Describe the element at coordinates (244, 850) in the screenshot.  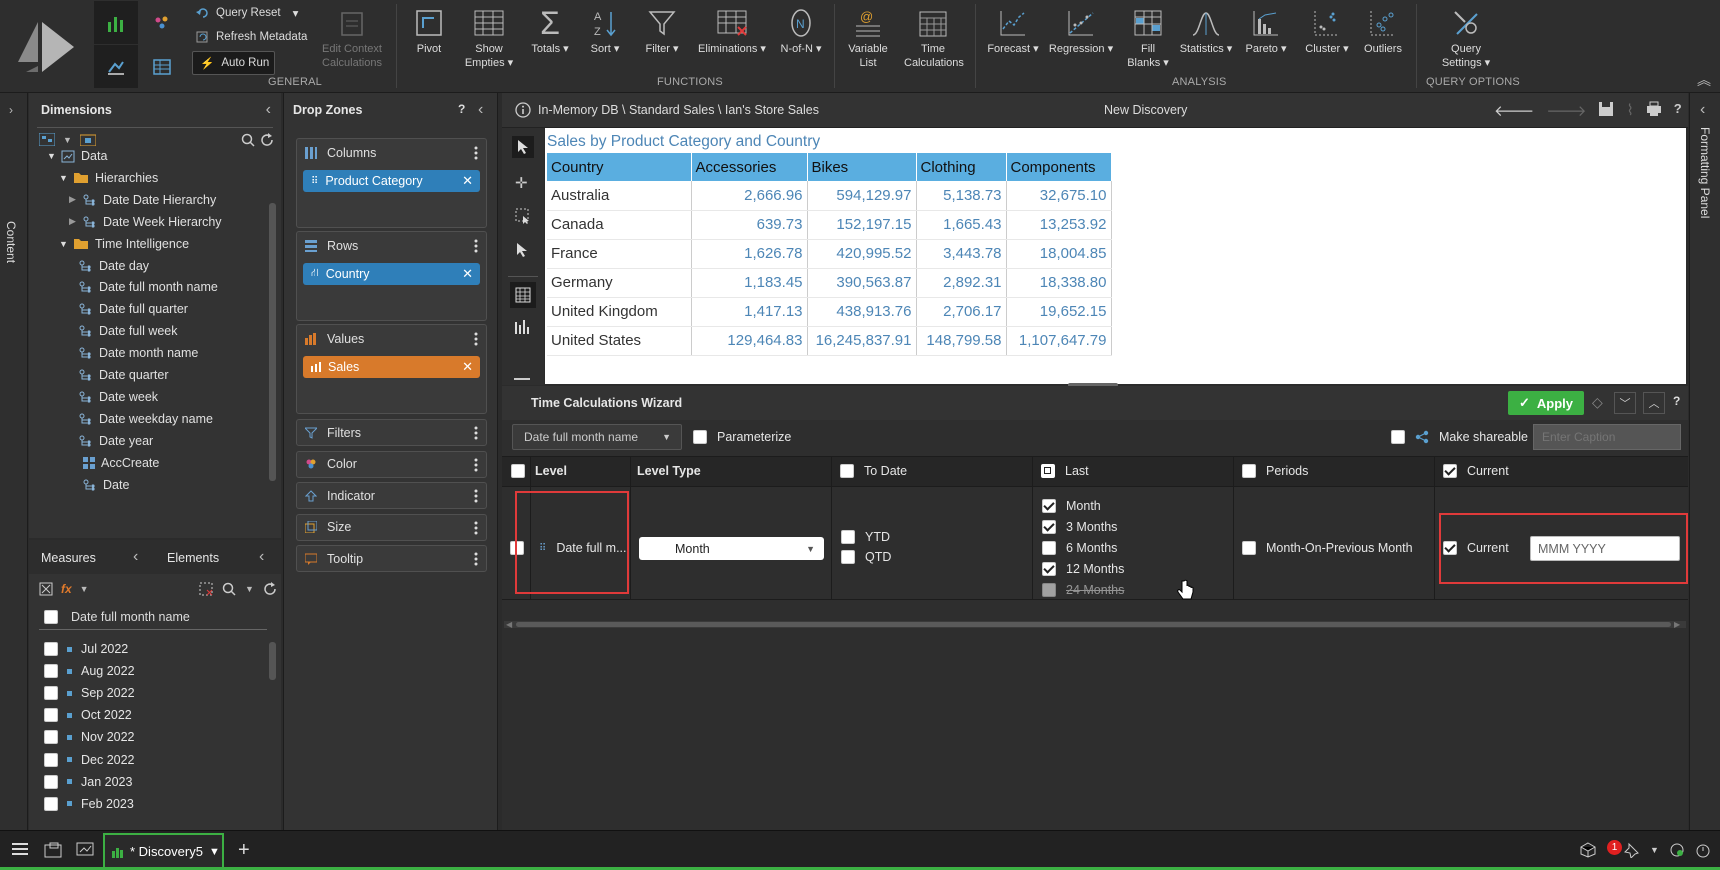
I see `add-tab-icon: +` at that location.